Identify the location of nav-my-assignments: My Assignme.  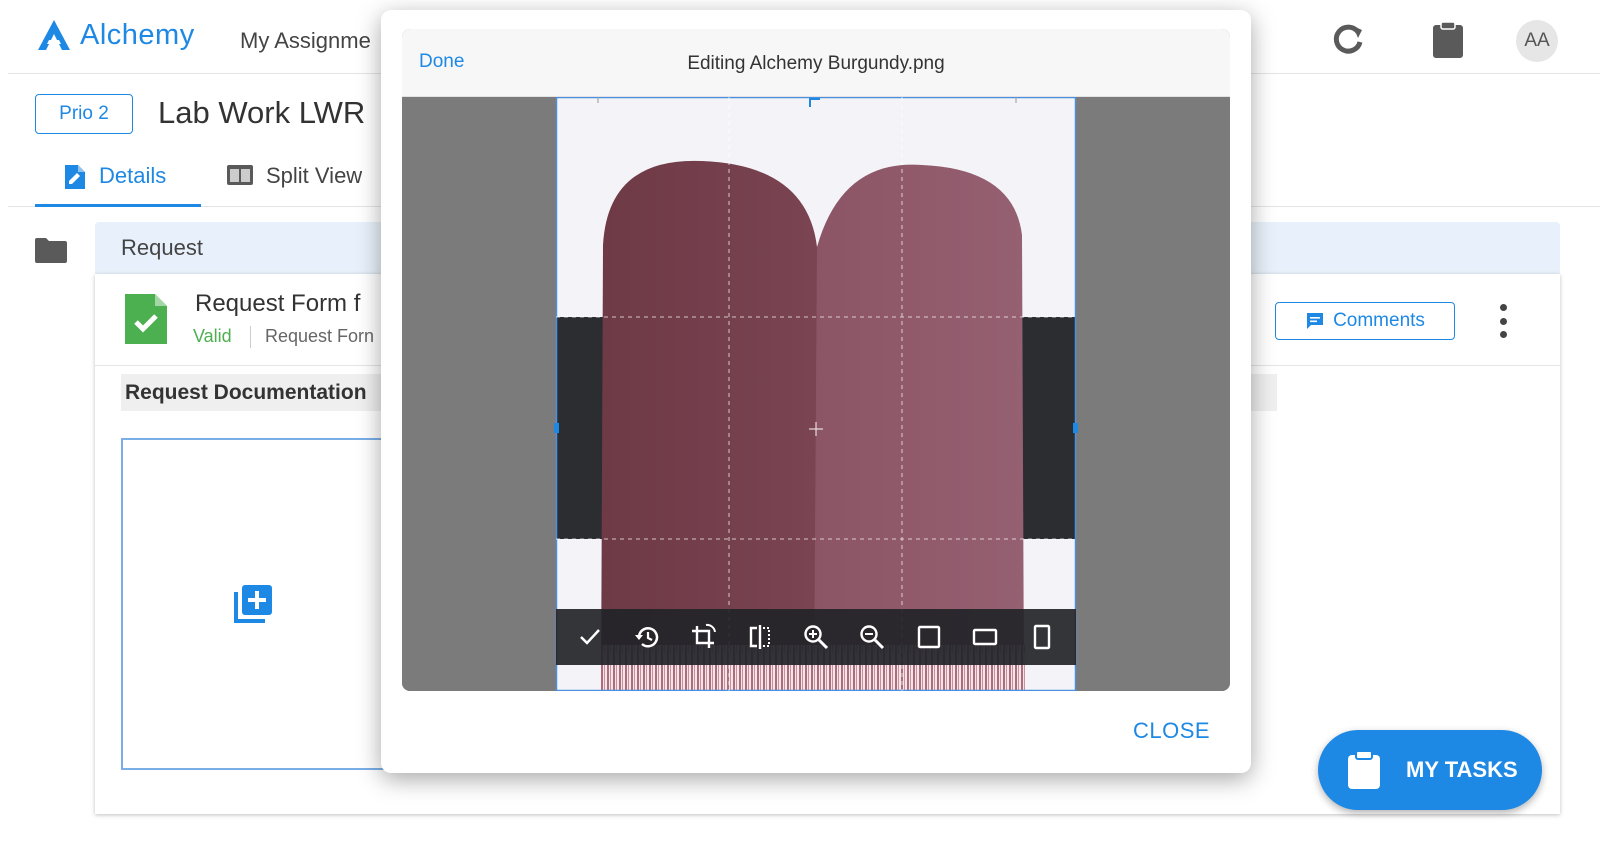
(305, 41).